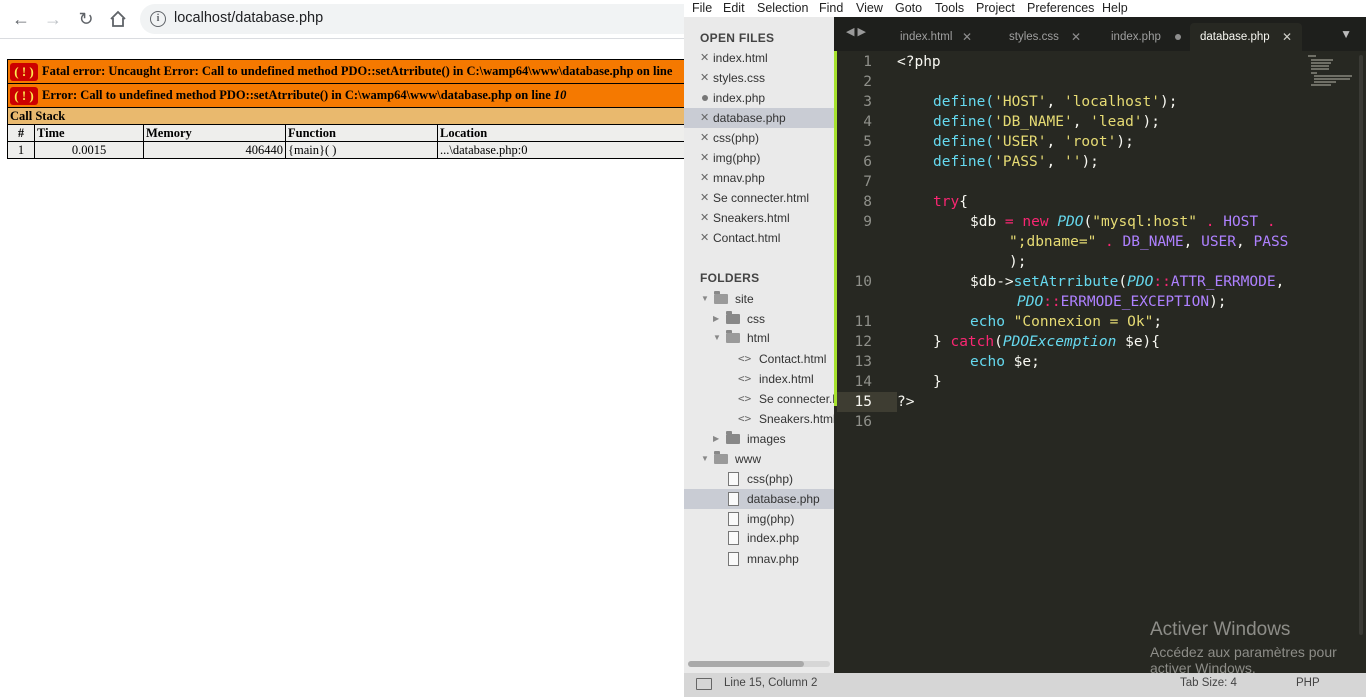 Image resolution: width=1366 pixels, height=697 pixels. Describe the element at coordinates (759, 218) in the screenshot. I see `open-file-item: ✕ Sneakers.html` at that location.